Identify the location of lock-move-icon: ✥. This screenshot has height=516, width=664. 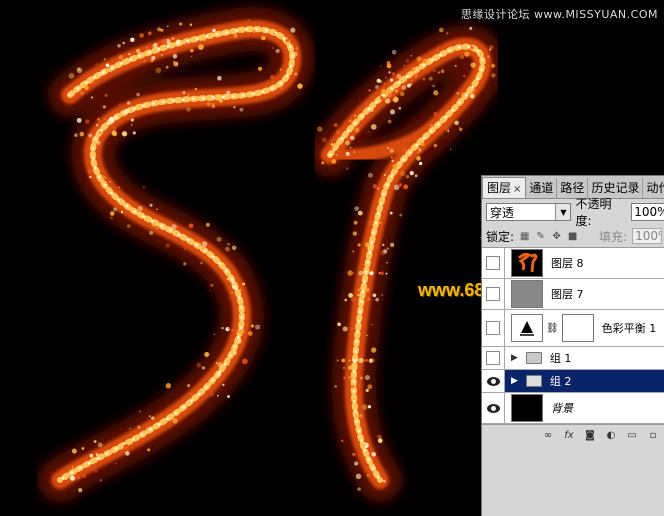
(556, 236).